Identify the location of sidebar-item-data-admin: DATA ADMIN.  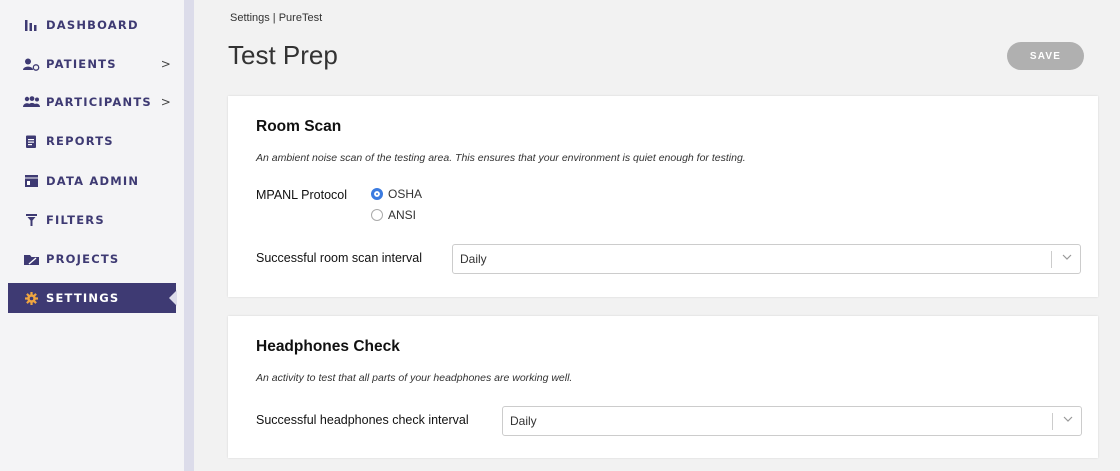
(92, 181).